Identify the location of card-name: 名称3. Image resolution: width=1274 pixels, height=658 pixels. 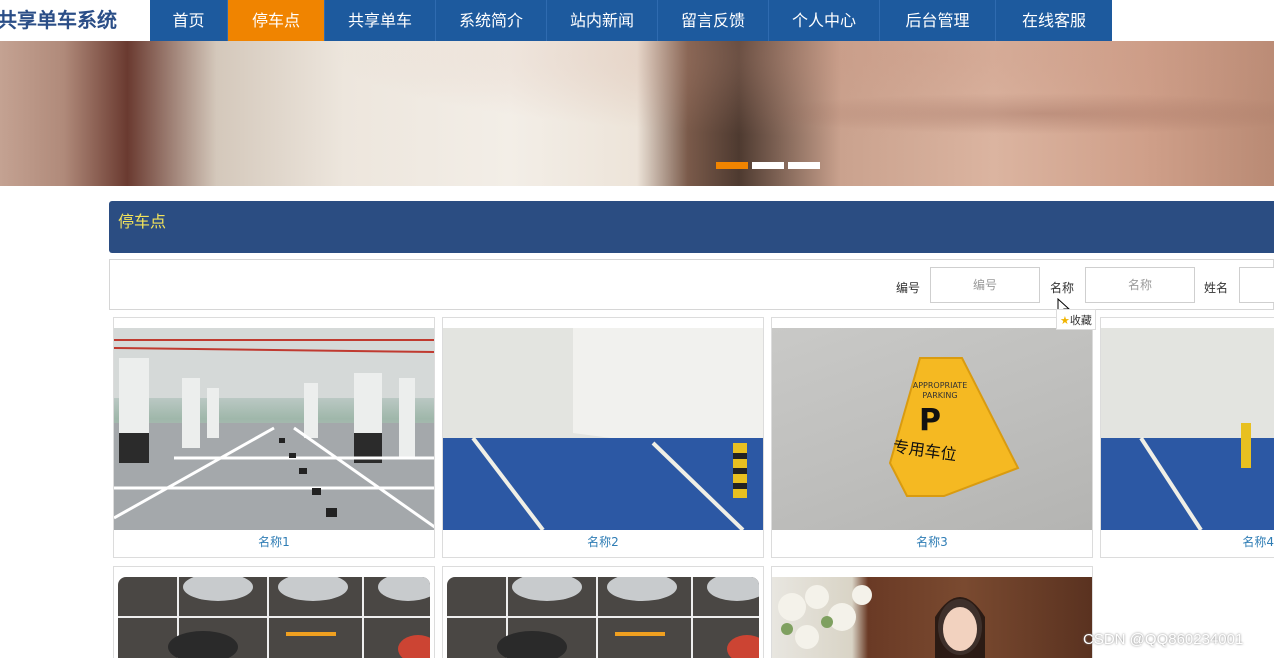
(932, 542).